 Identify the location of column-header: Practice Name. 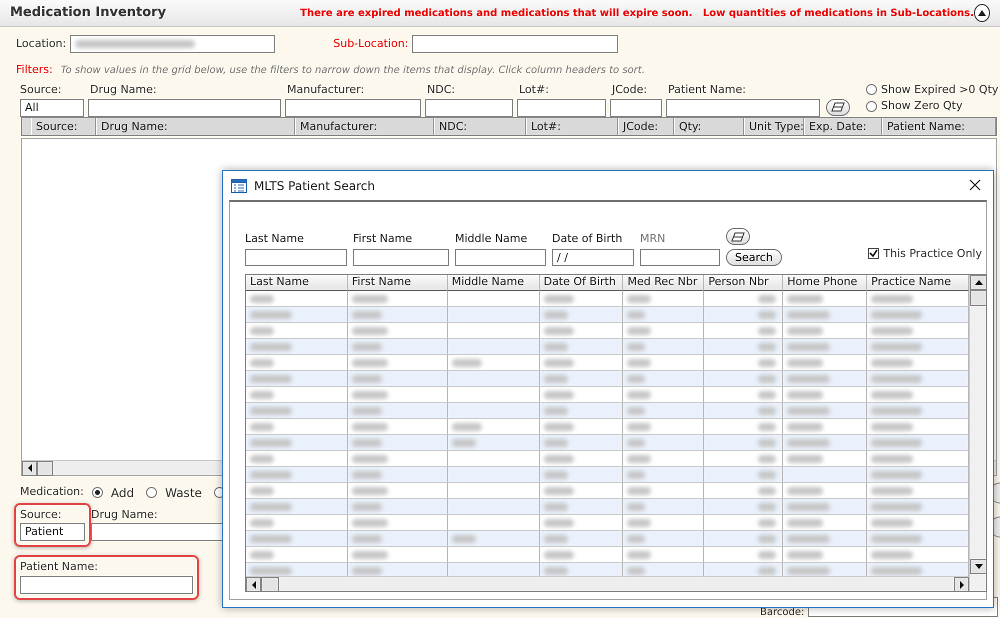
(918, 283).